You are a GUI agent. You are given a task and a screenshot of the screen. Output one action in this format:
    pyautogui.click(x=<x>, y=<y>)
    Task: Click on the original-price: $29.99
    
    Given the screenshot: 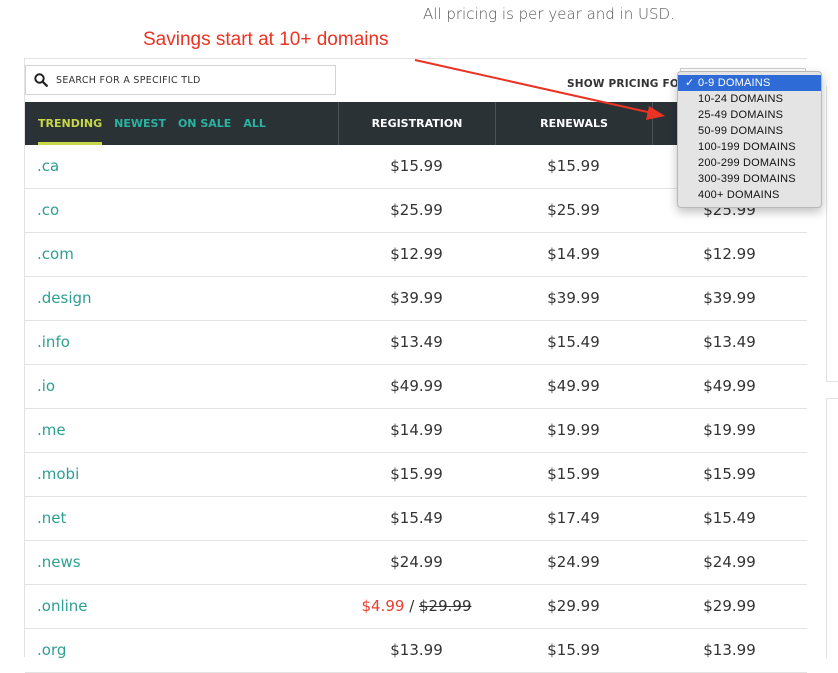 What is the action you would take?
    pyautogui.click(x=445, y=606)
    